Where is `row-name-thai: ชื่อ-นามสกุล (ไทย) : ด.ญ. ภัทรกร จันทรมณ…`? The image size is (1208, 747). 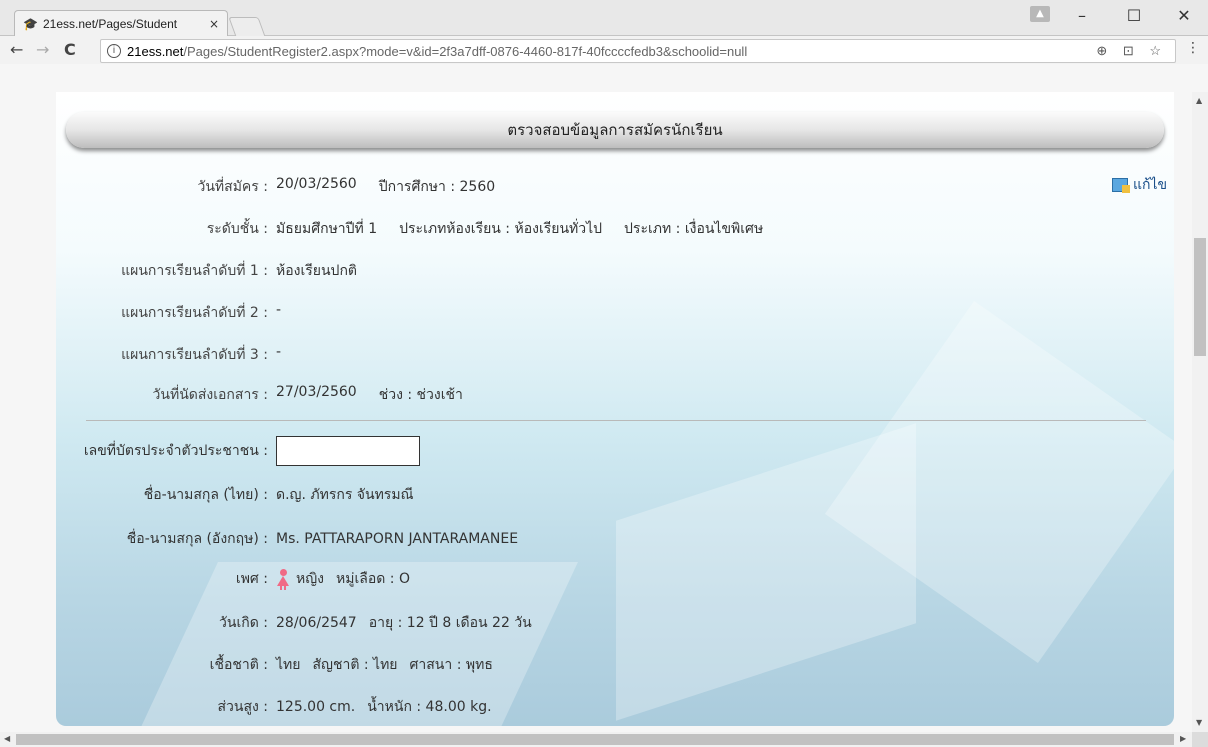
row-name-thai: ชื่อ-นามสกุล (ไทย) : ด.ญ. ภัทรกร จันทรมณ… is located at coordinates (207, 495).